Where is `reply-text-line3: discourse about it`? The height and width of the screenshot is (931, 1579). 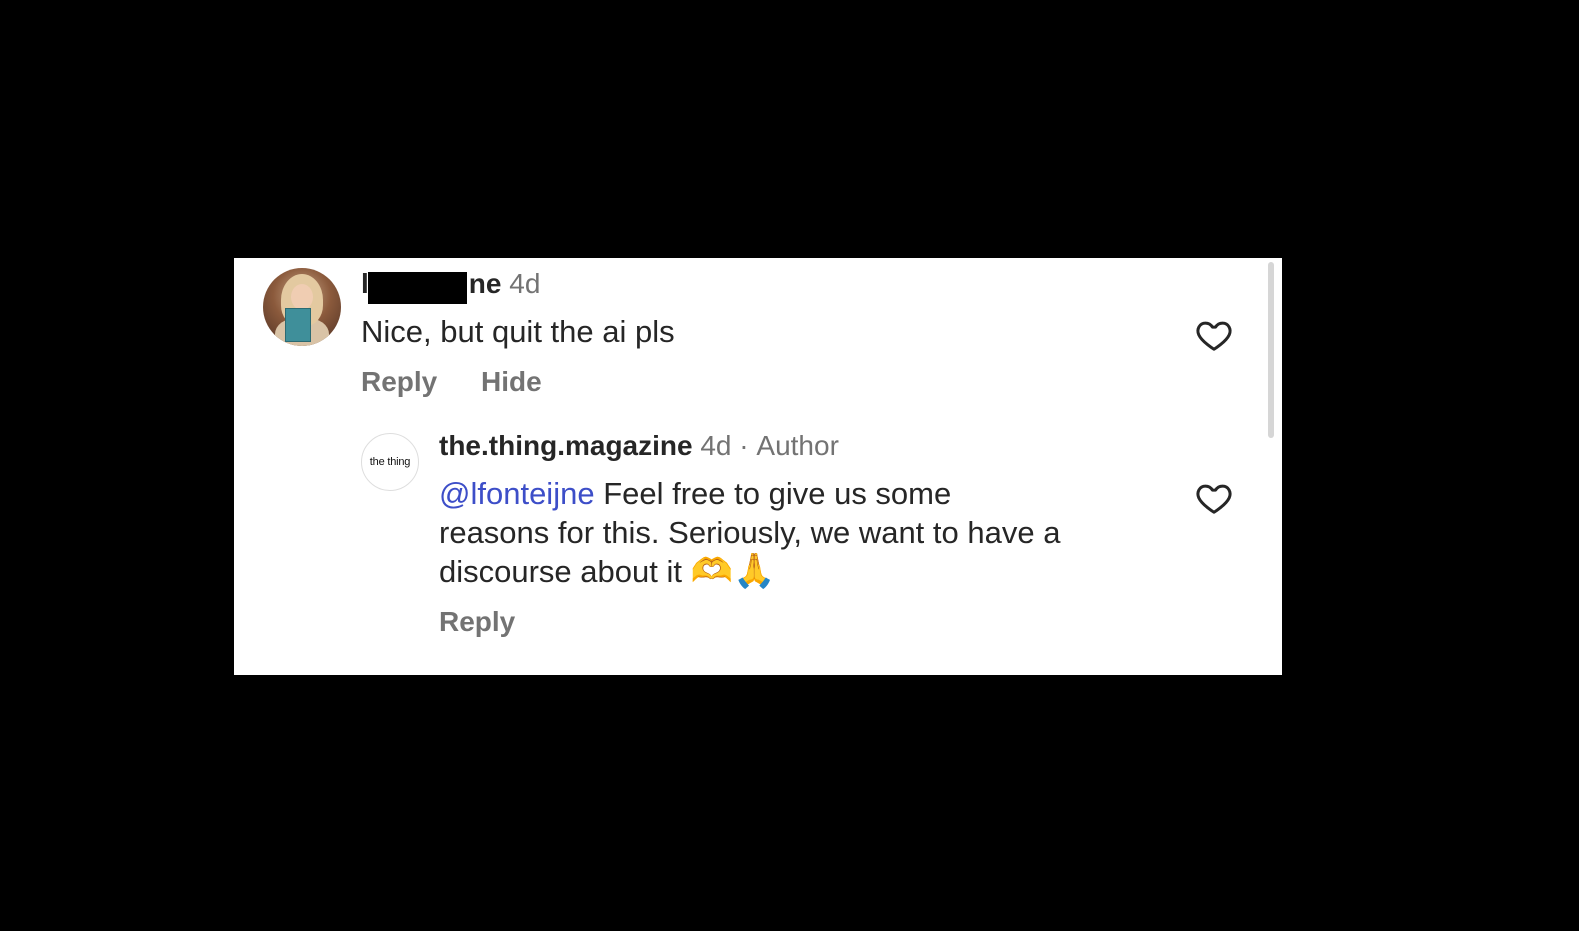
reply-text-line3: discourse about it is located at coordinates (560, 571).